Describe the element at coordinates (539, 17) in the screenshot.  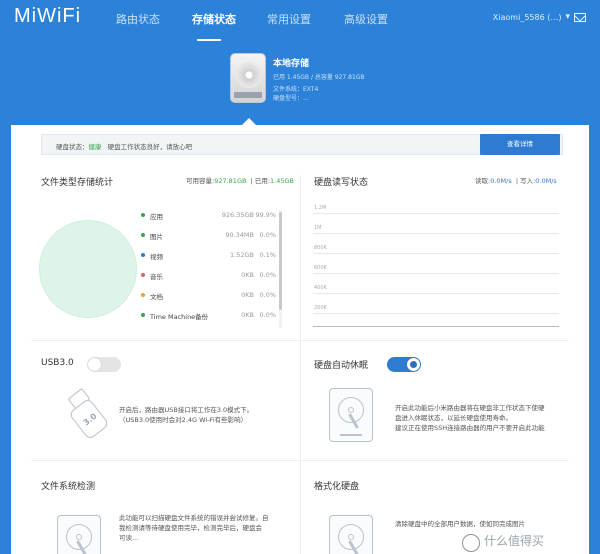
I see `user-menu: Xiaomi_5586 (…) ▾` at that location.